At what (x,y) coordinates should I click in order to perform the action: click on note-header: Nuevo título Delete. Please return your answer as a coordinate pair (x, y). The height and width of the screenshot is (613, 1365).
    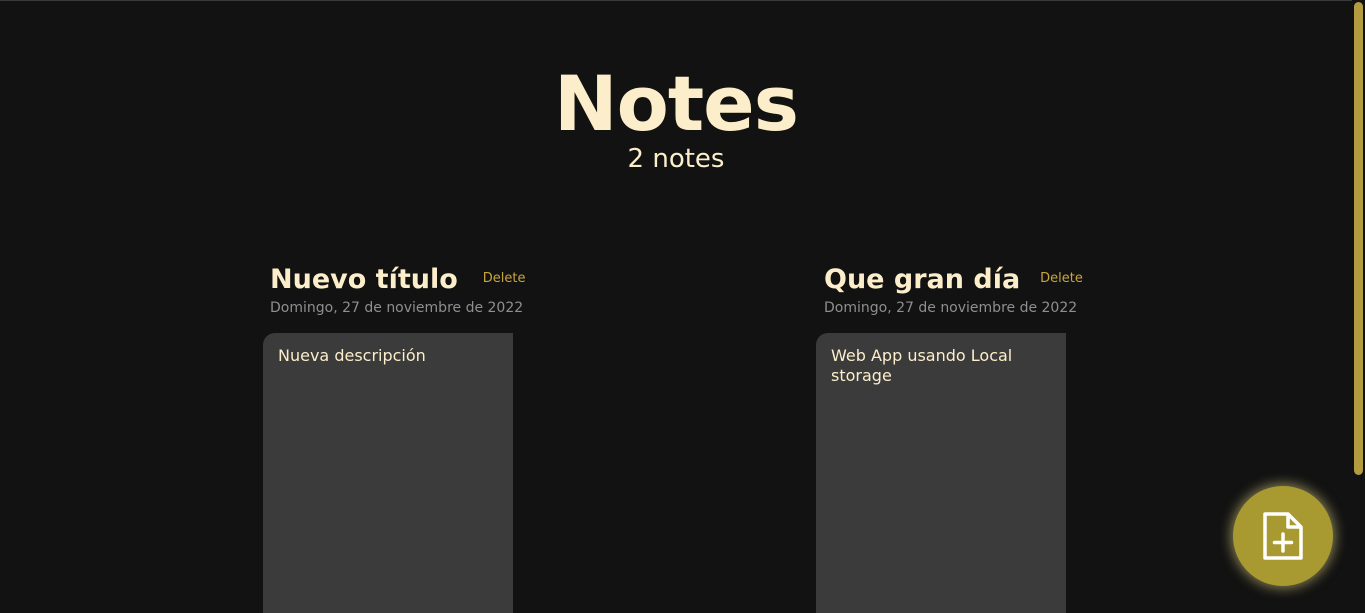
    Looking at the image, I should click on (398, 280).